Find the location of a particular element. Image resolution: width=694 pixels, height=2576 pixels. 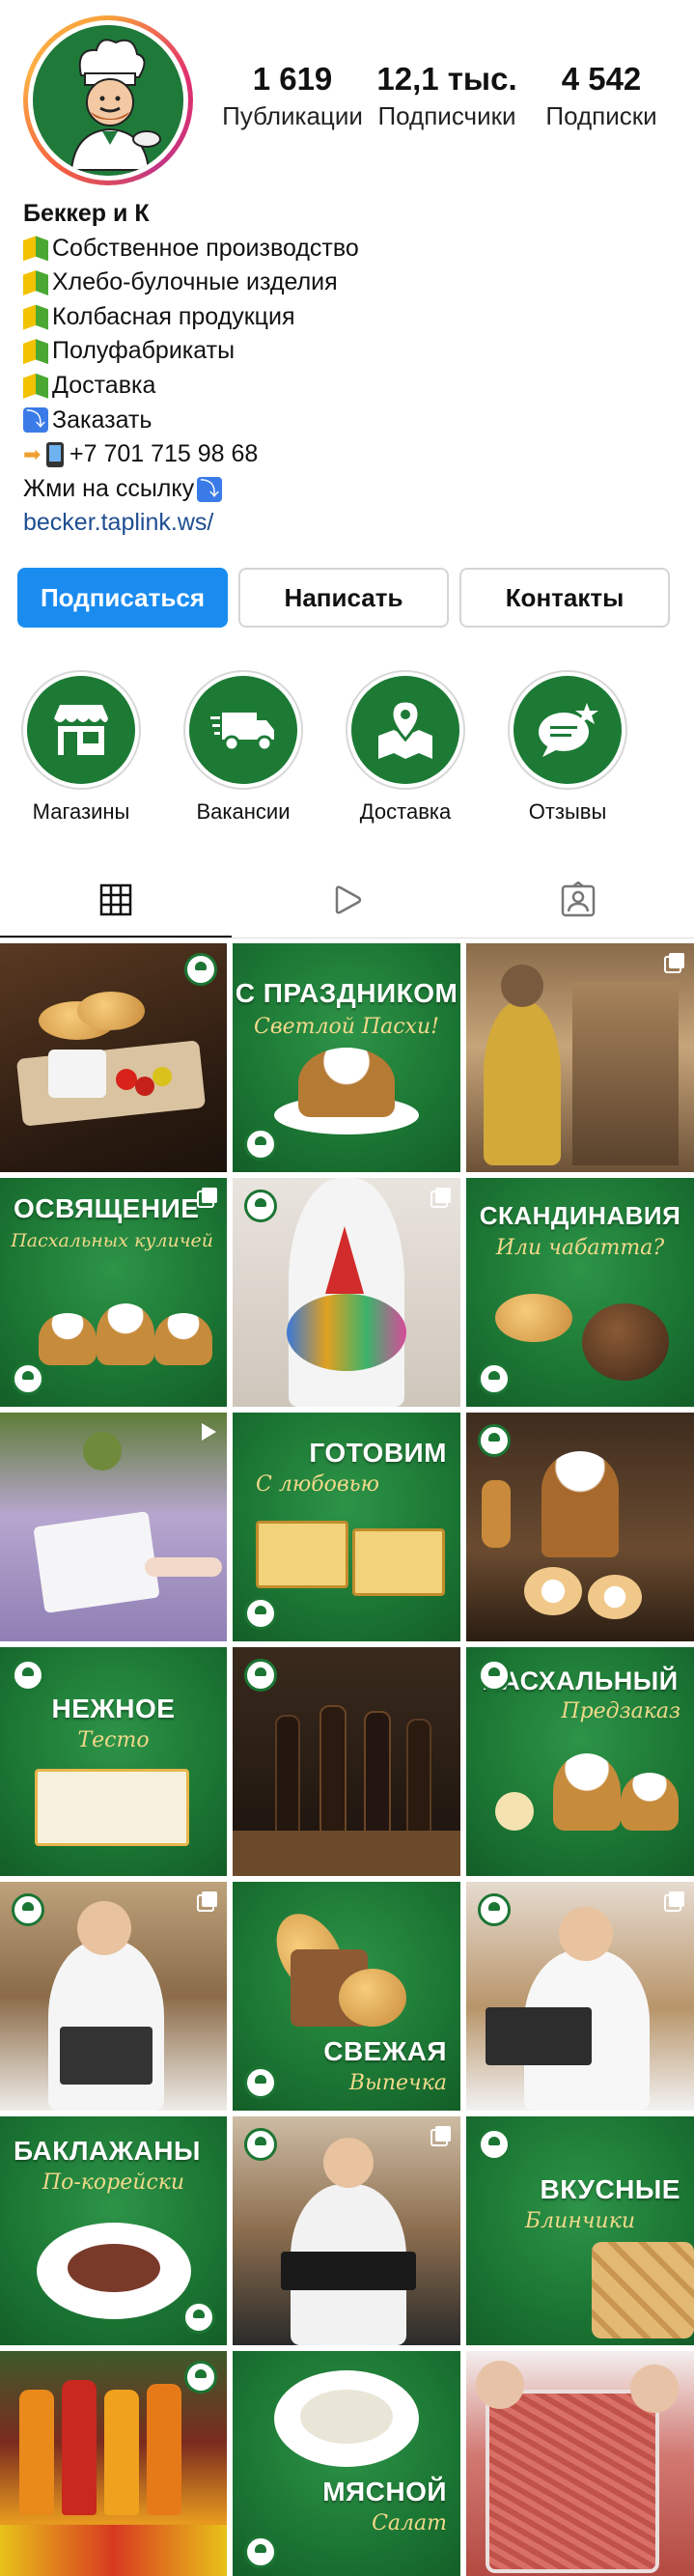

chef-logo-icon is located at coordinates (108, 101).